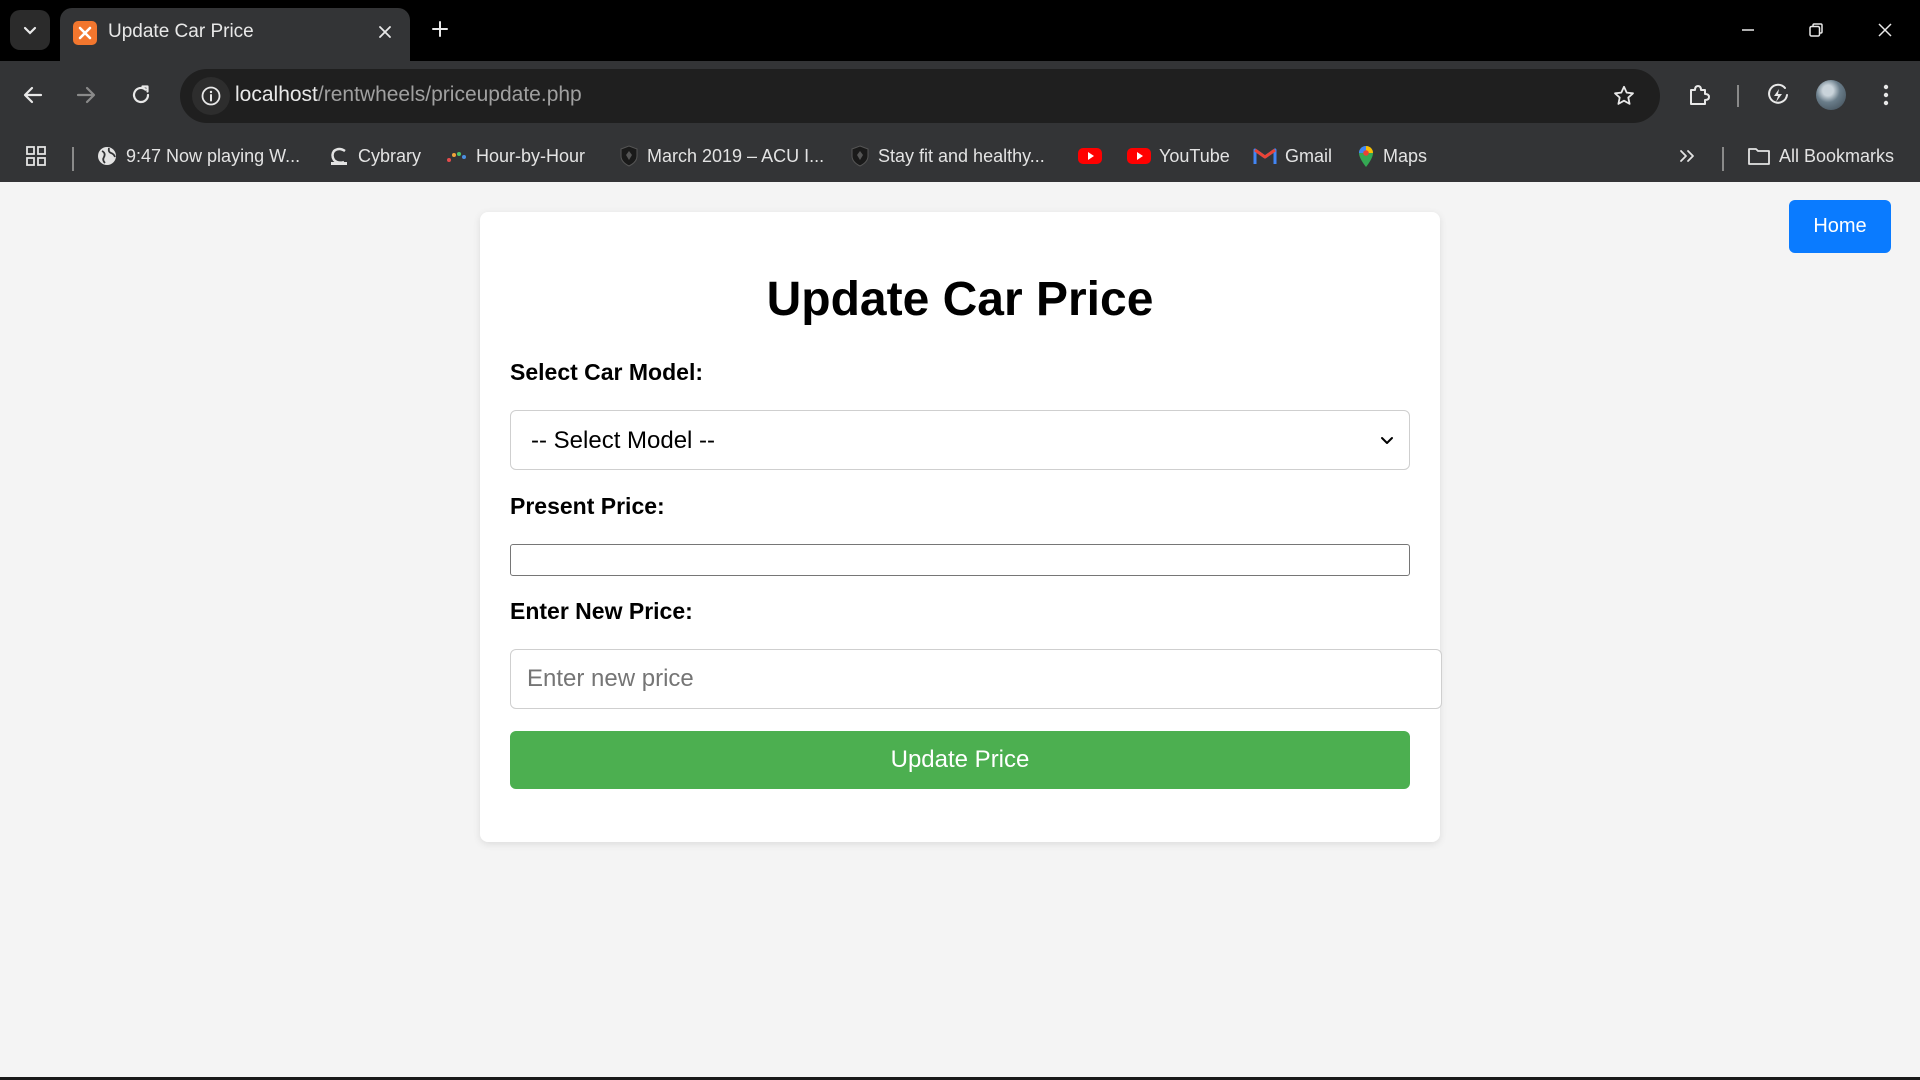  I want to click on bookmark-gmail: Gmail, so click(1292, 156).